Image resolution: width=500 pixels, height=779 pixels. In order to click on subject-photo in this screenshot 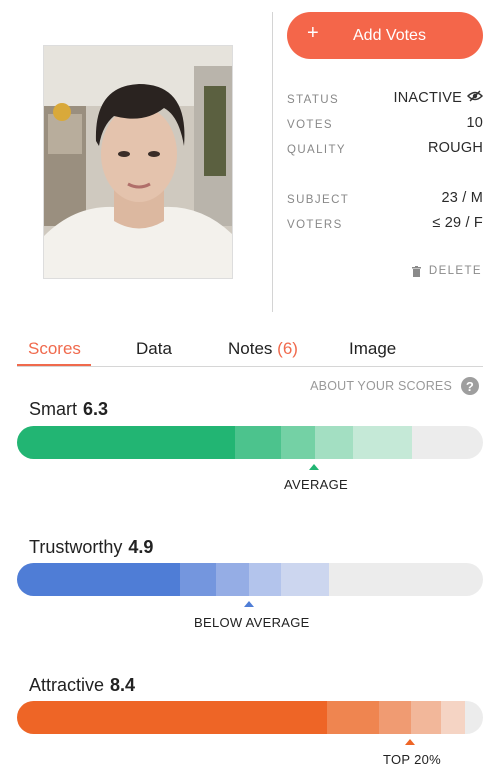, I will do `click(138, 162)`.